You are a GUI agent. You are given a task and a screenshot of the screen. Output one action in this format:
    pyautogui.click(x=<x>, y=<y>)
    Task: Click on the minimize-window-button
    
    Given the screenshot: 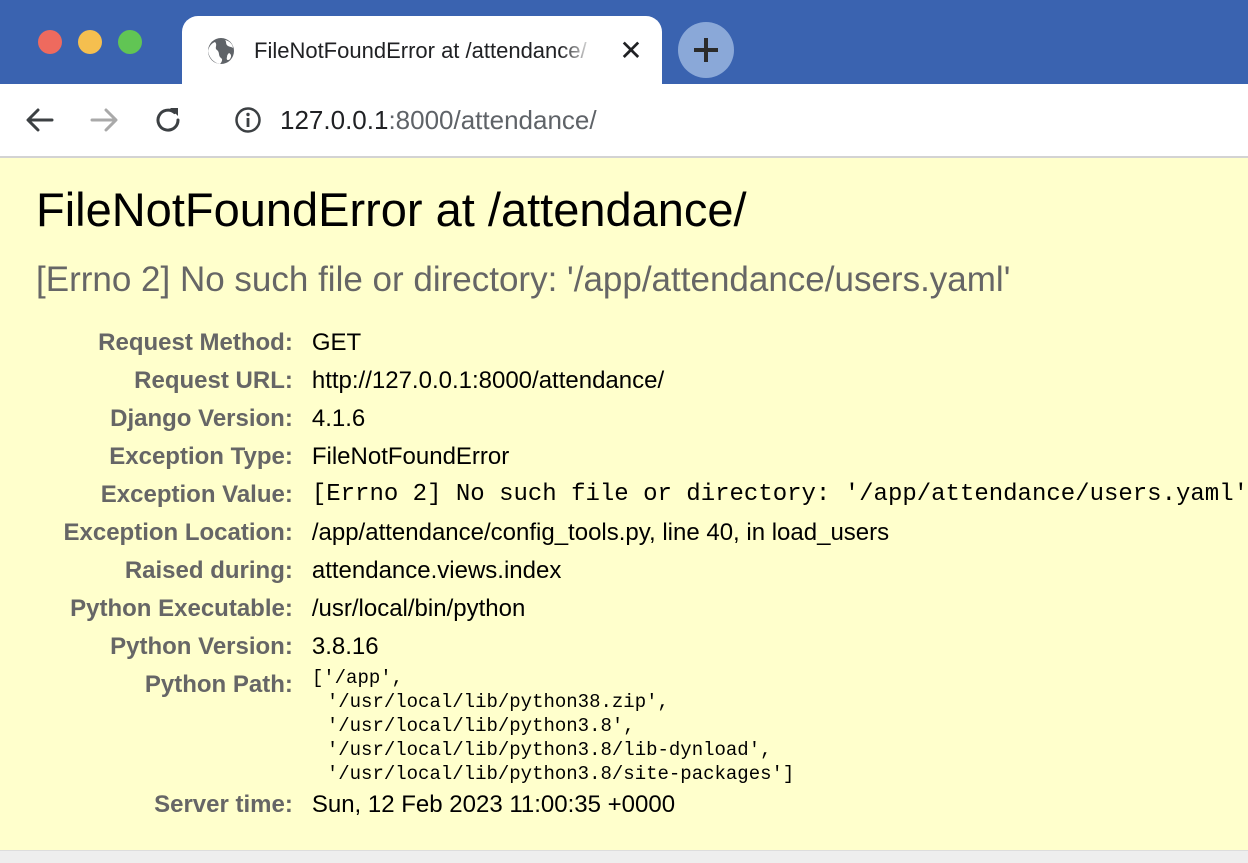 What is the action you would take?
    pyautogui.click(x=90, y=42)
    